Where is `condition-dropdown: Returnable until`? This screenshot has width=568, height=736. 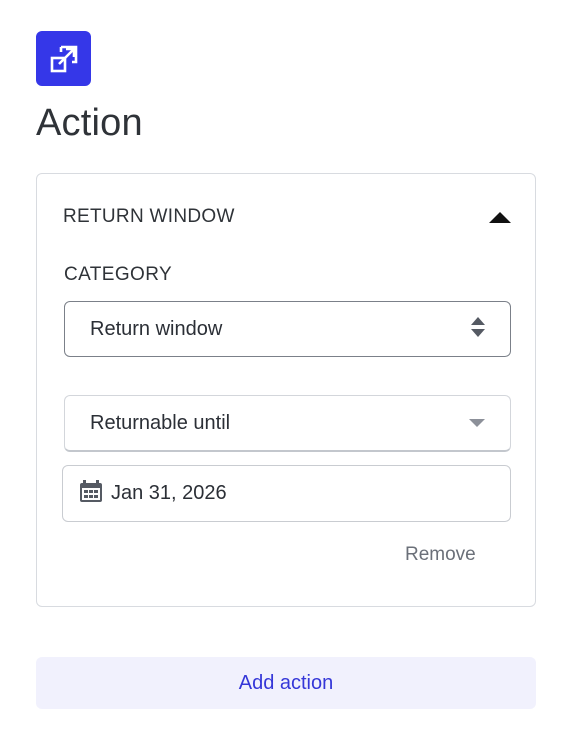 condition-dropdown: Returnable until is located at coordinates (287, 423).